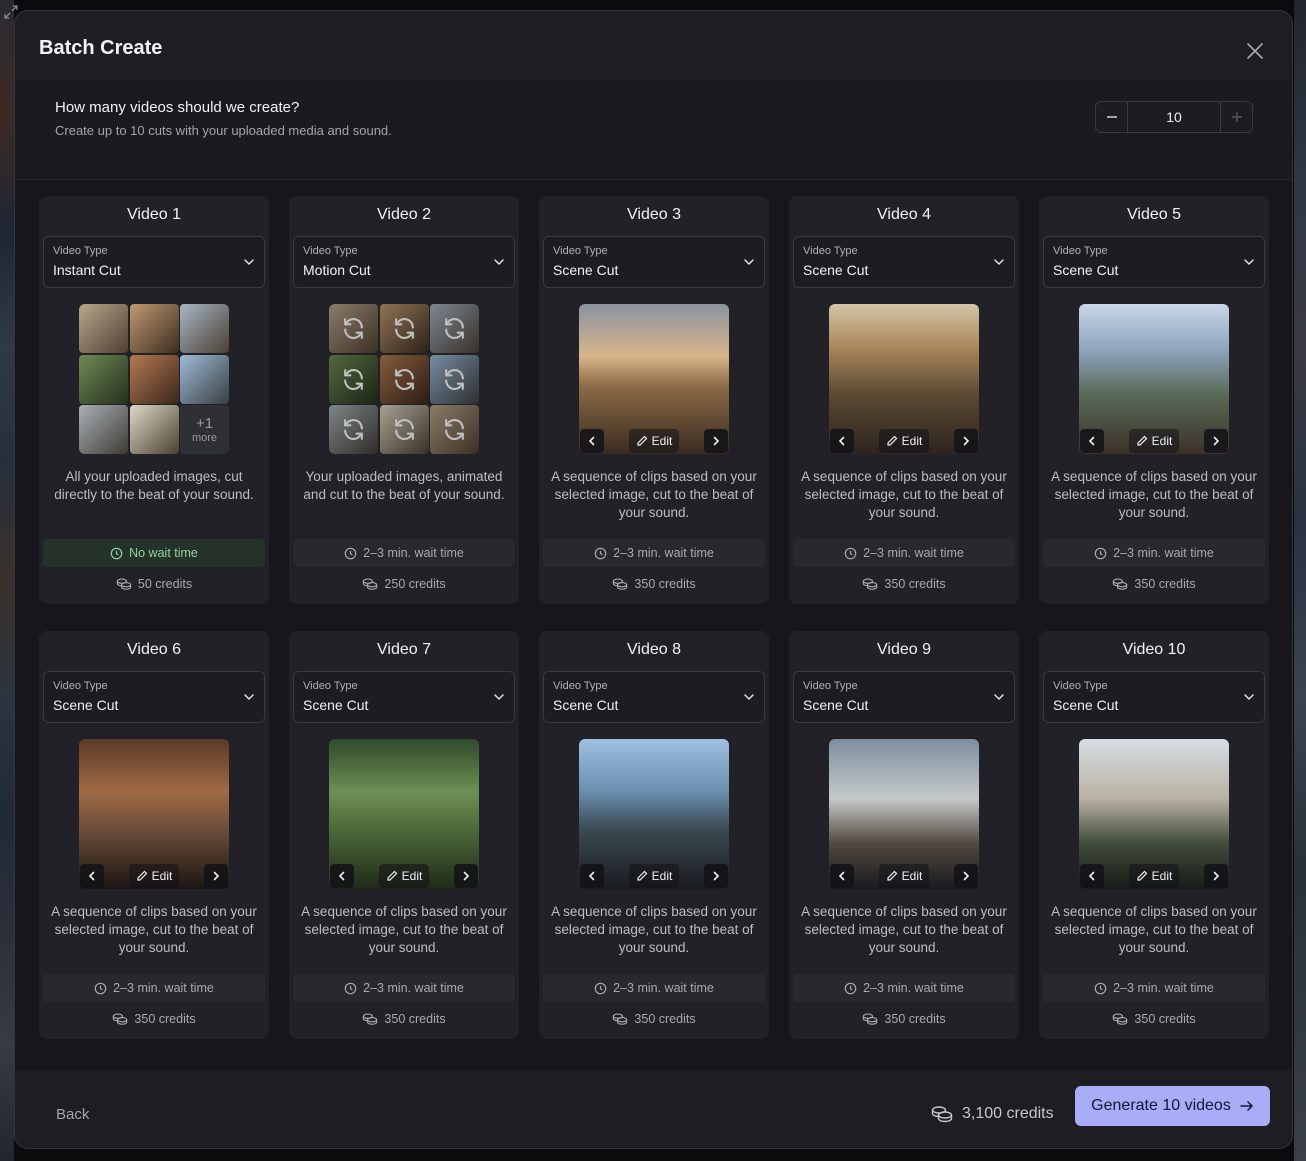  What do you see at coordinates (653, 1109) in the screenshot?
I see `dialog-footer: Back 3,100 credits Generate 10 videos` at bounding box center [653, 1109].